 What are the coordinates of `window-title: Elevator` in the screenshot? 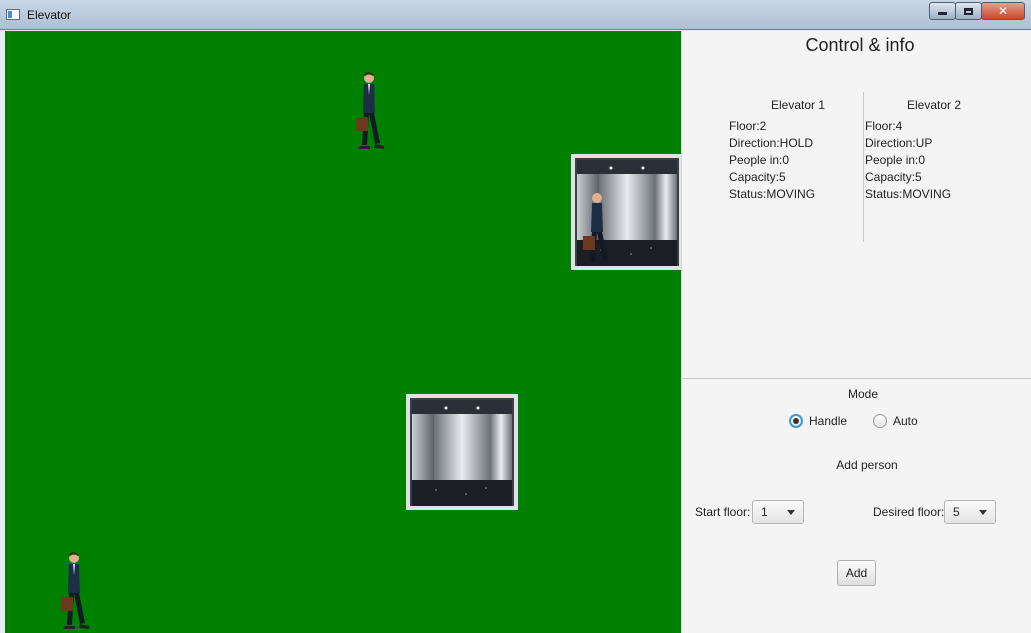 It's located at (49, 15).